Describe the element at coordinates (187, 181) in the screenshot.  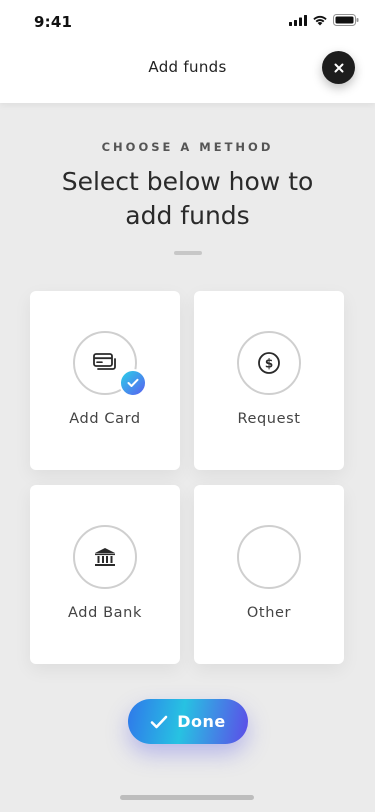
I see `headline-line-1: Select below how to` at that location.